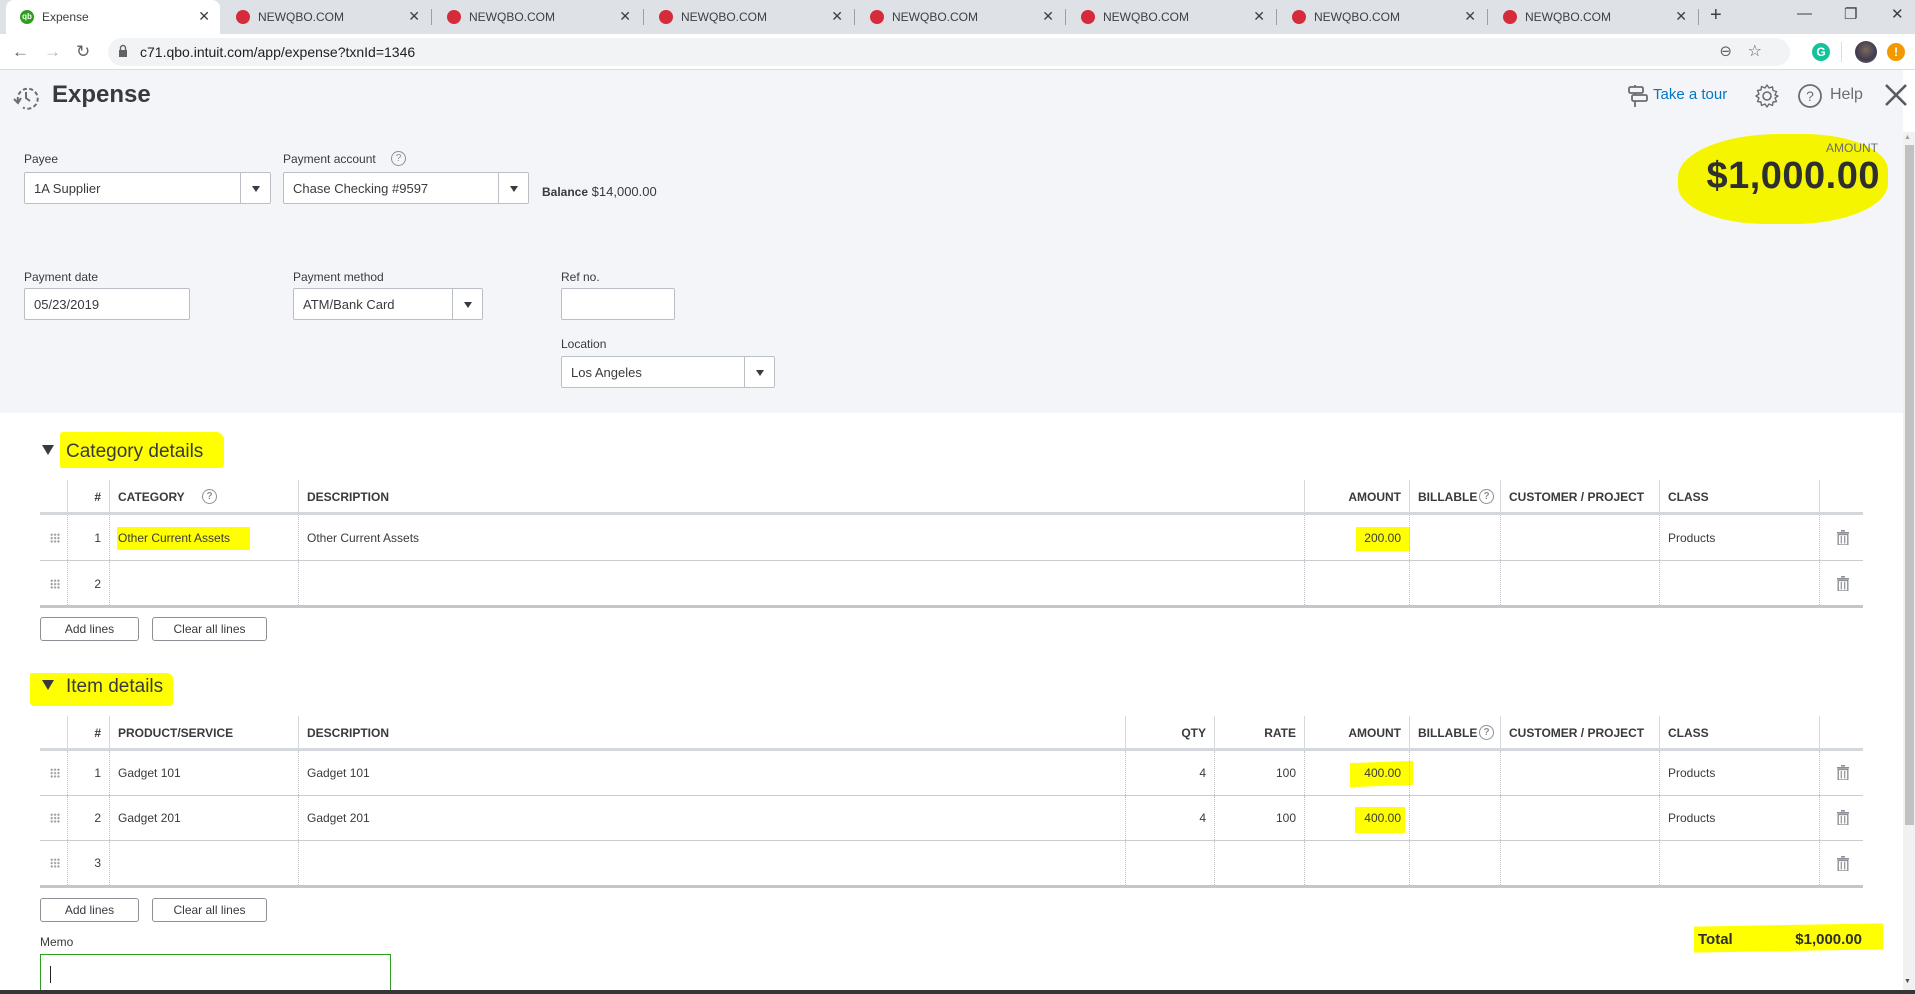 This screenshot has height=994, width=1915. What do you see at coordinates (1804, 13) in the screenshot?
I see `minimize-button: —` at bounding box center [1804, 13].